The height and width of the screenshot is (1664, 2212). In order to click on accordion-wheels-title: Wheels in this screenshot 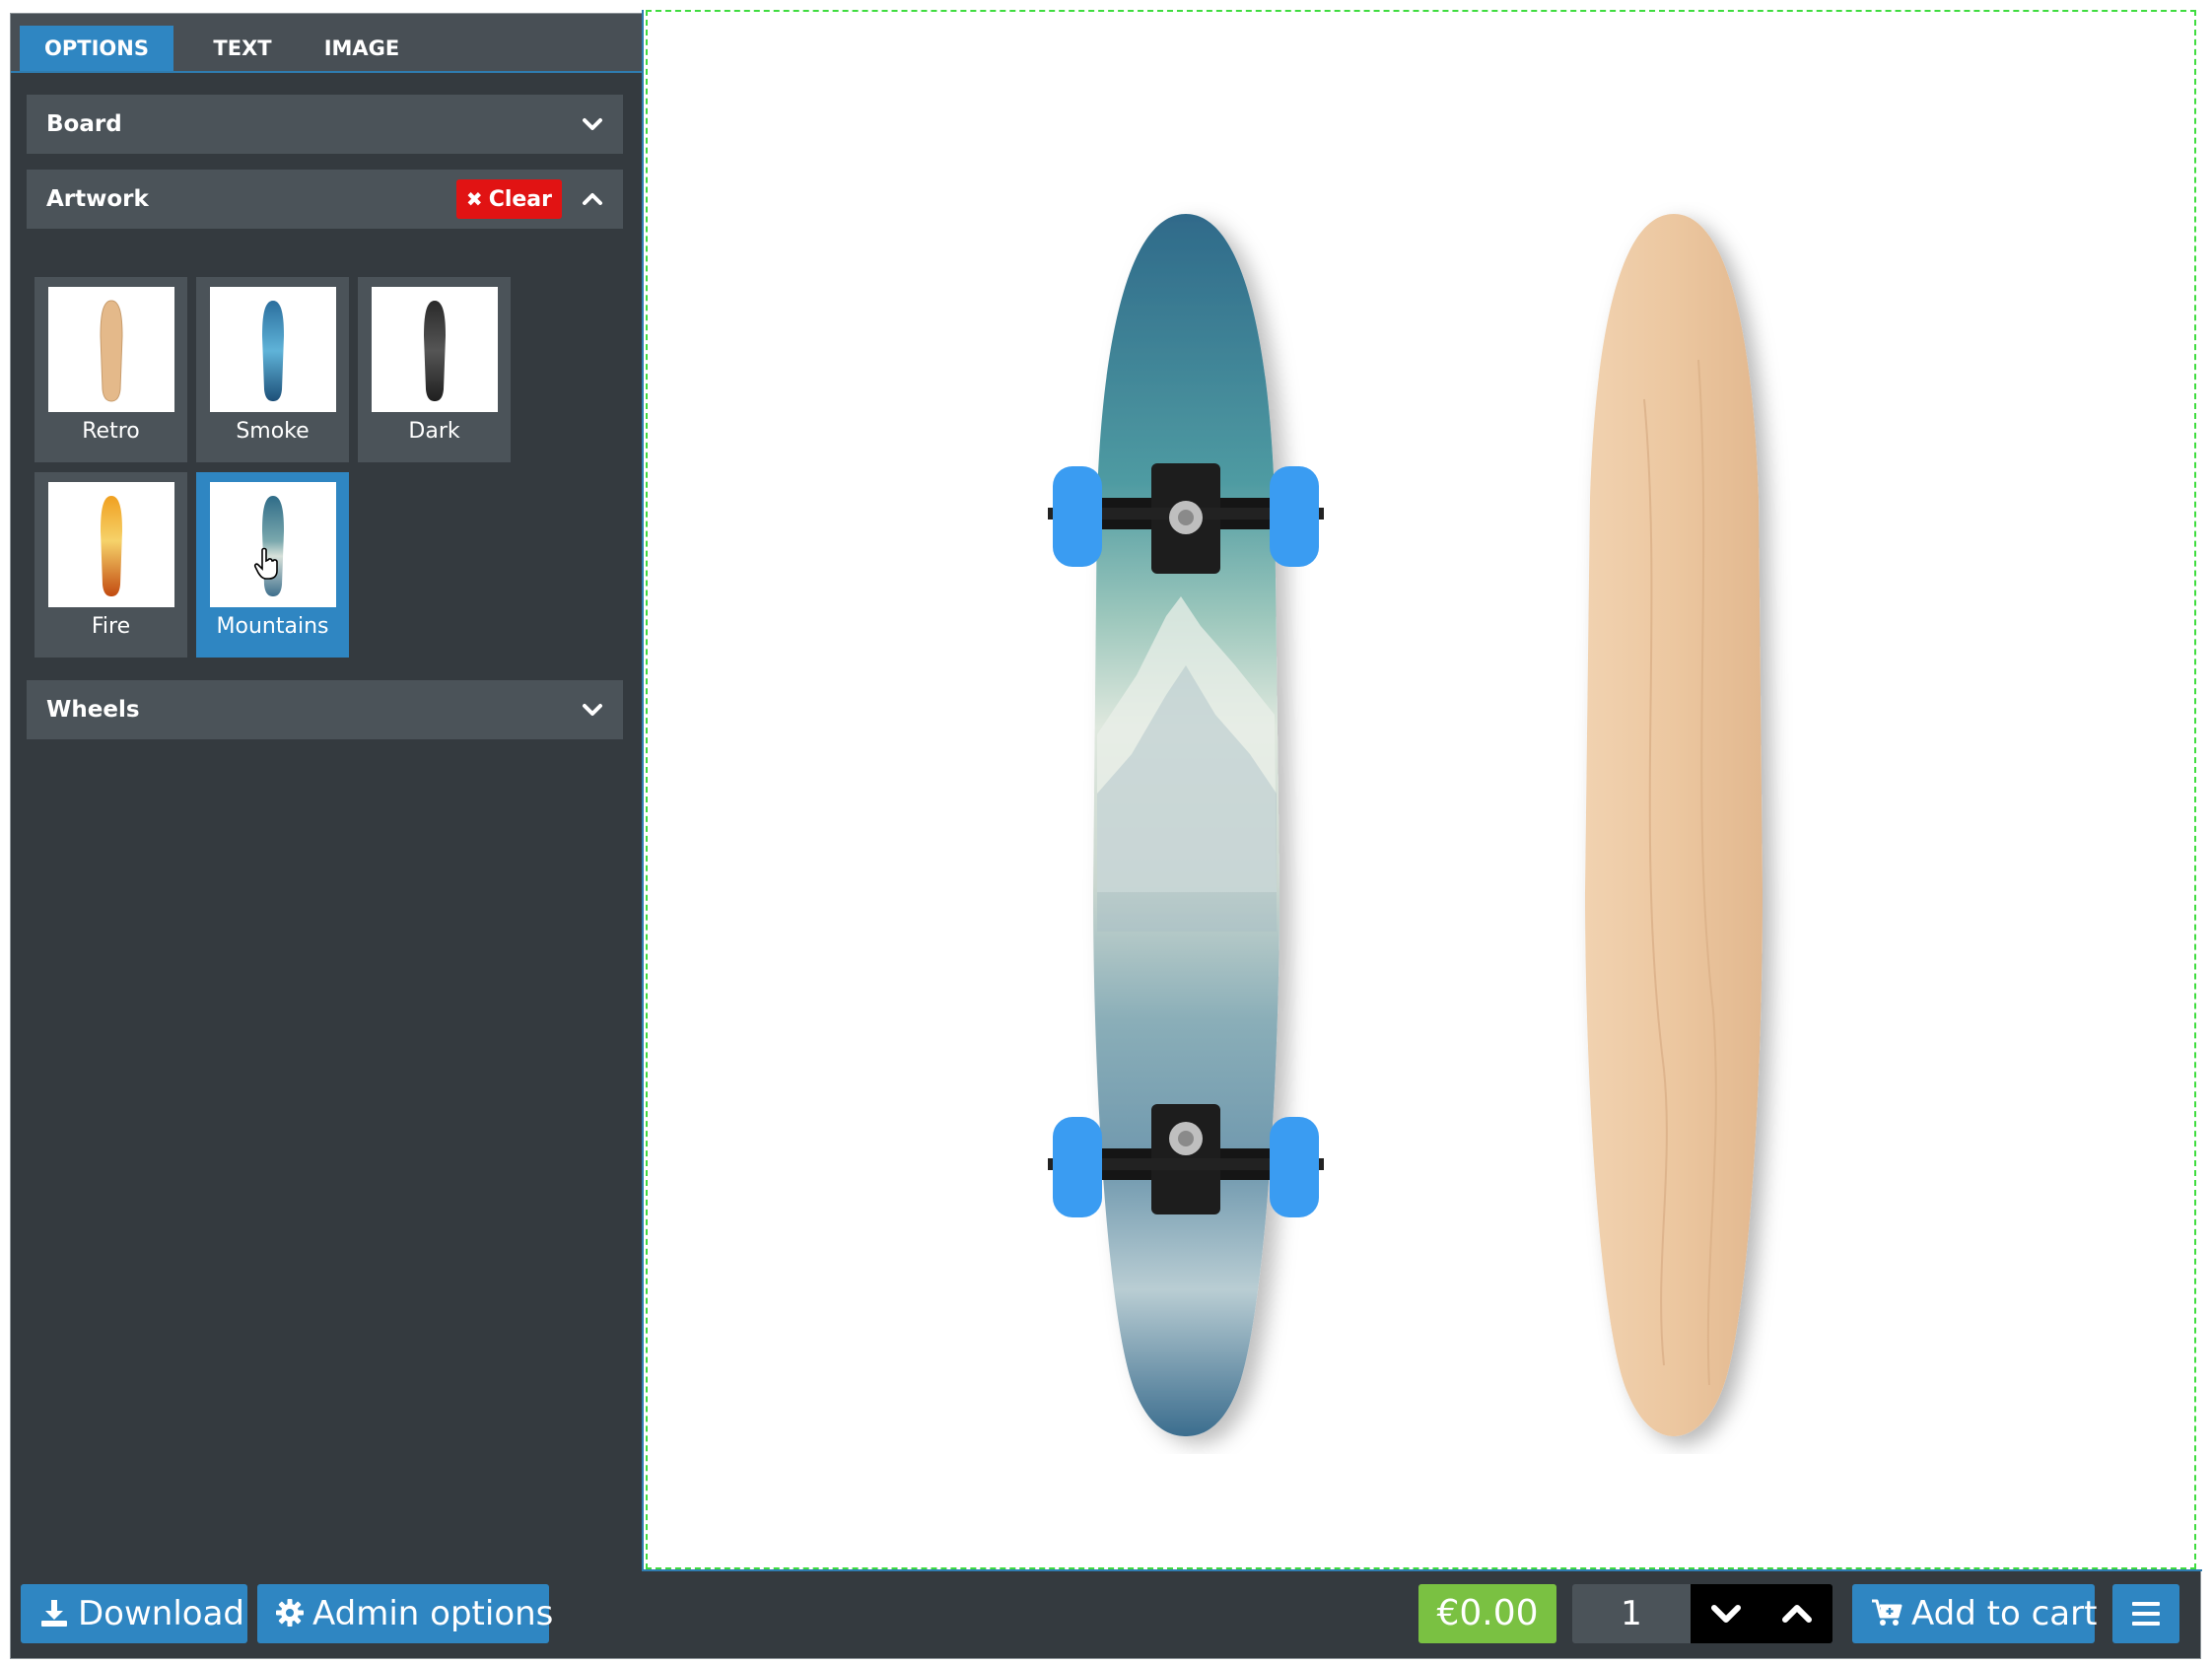, I will do `click(93, 710)`.